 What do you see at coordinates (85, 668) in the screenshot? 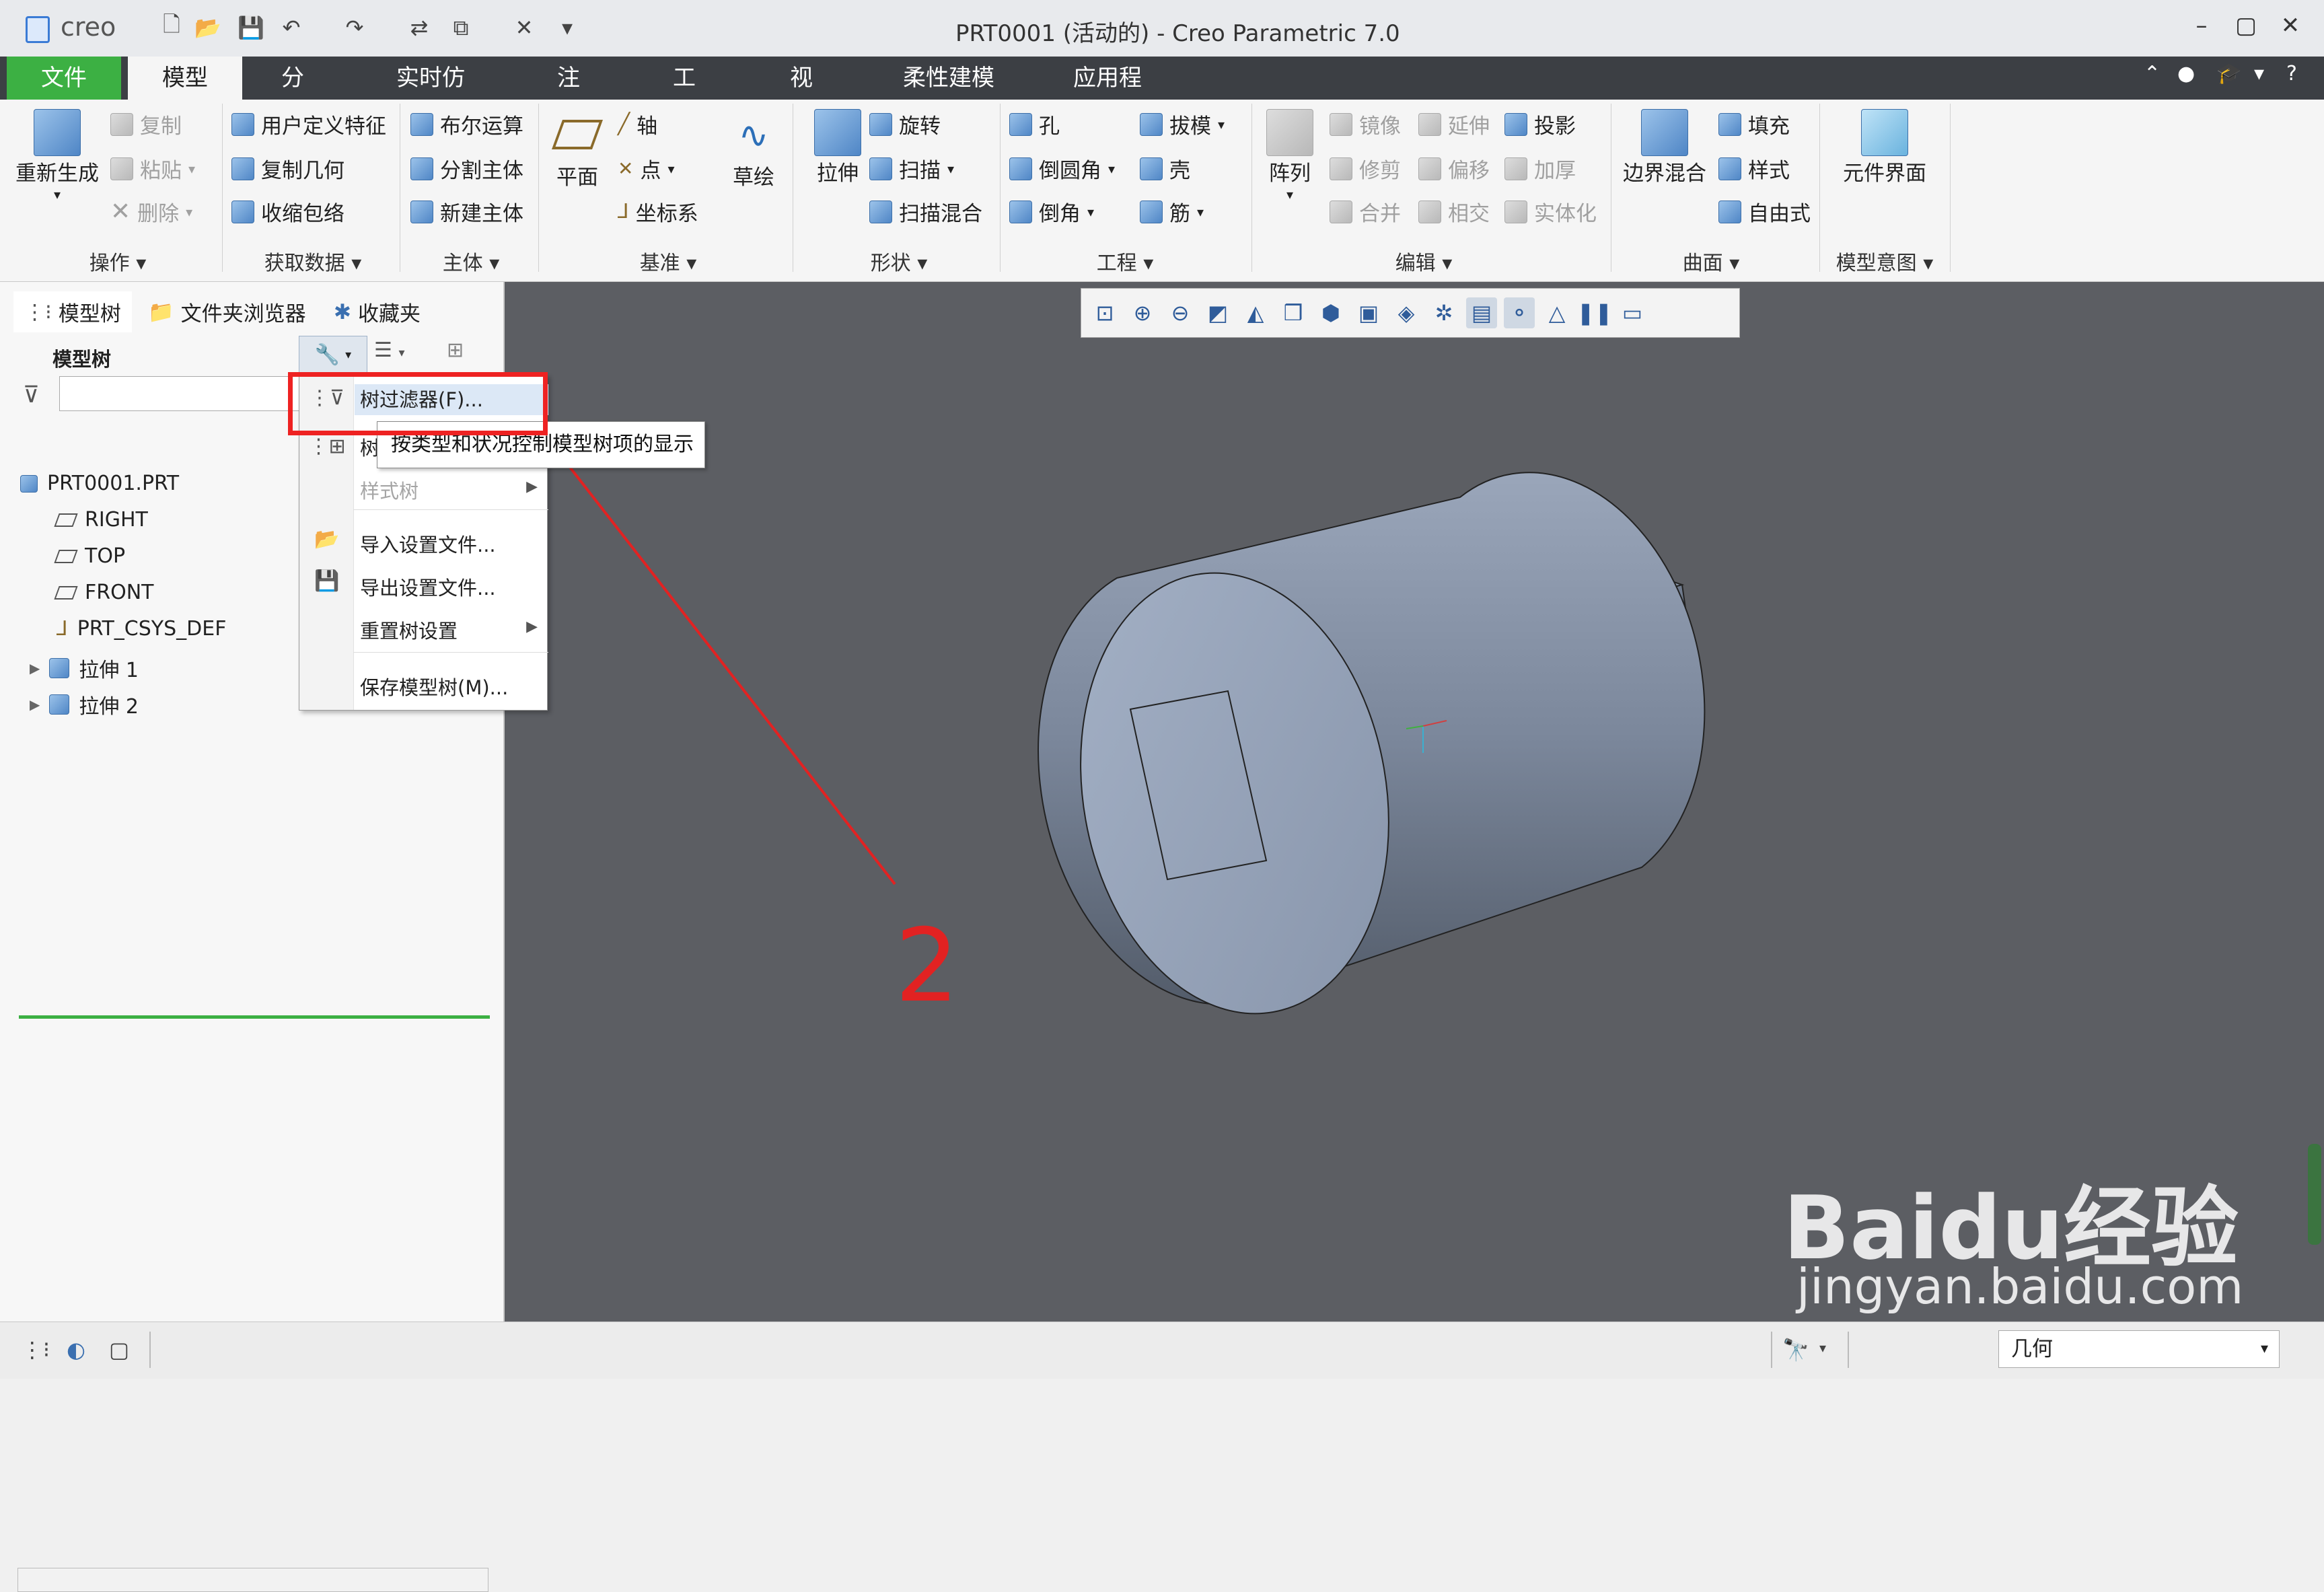
I see `tree-item-extrude-1: ▶ 拉伸 1` at bounding box center [85, 668].